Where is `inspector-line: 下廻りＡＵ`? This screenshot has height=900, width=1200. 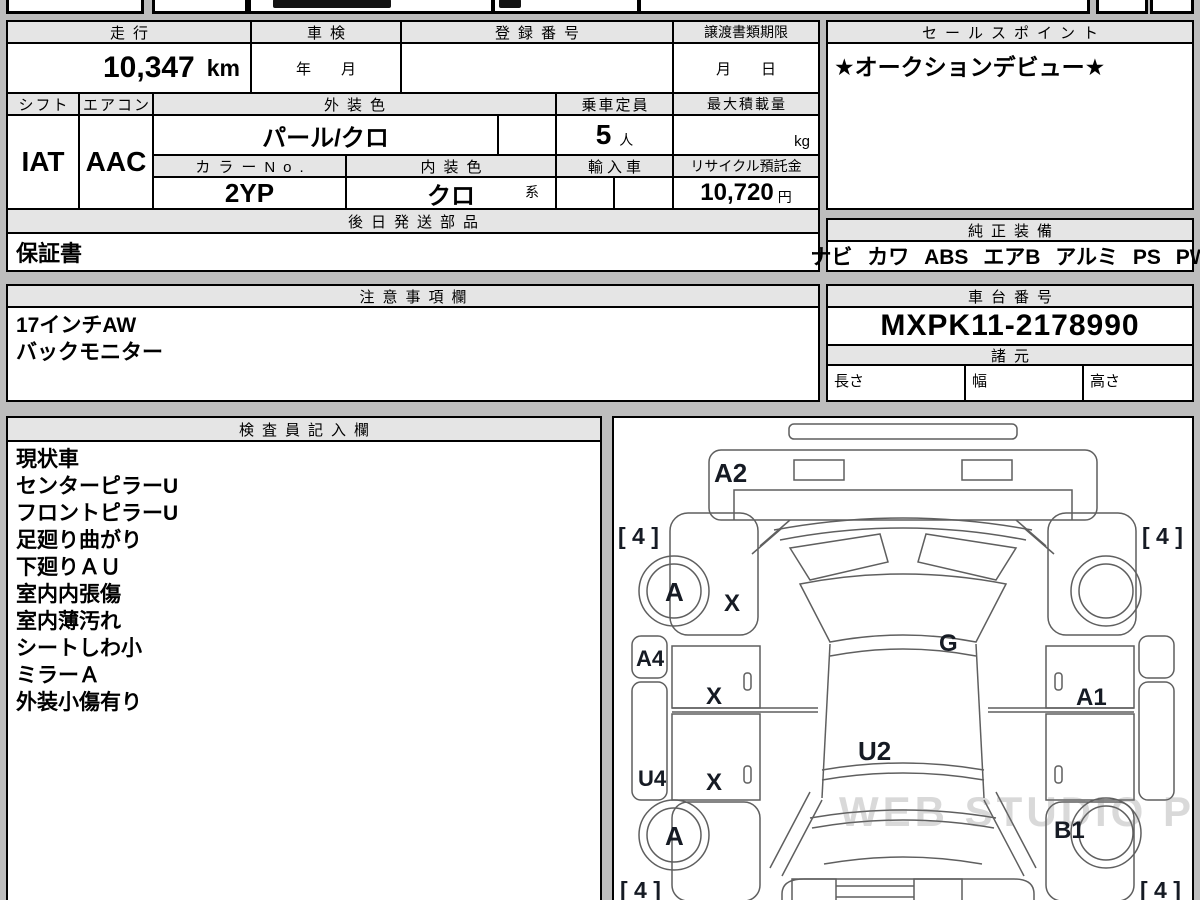
inspector-line: 下廻りＡＵ is located at coordinates (68, 567).